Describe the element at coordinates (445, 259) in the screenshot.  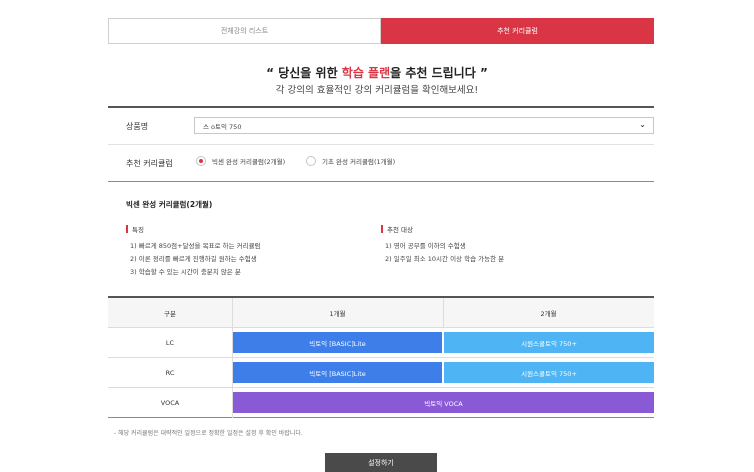
I see `target-item: 2) 일주일 최소 10시간 이상 학습 가능한 분` at that location.